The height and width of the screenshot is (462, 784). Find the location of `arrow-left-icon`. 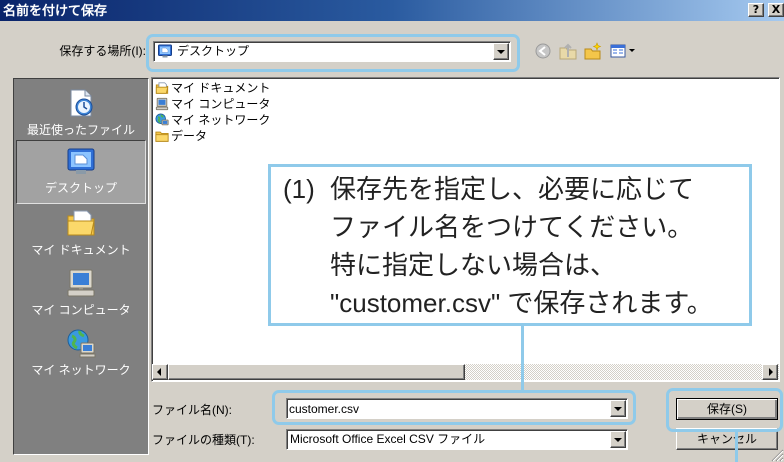

arrow-left-icon is located at coordinates (159, 372).